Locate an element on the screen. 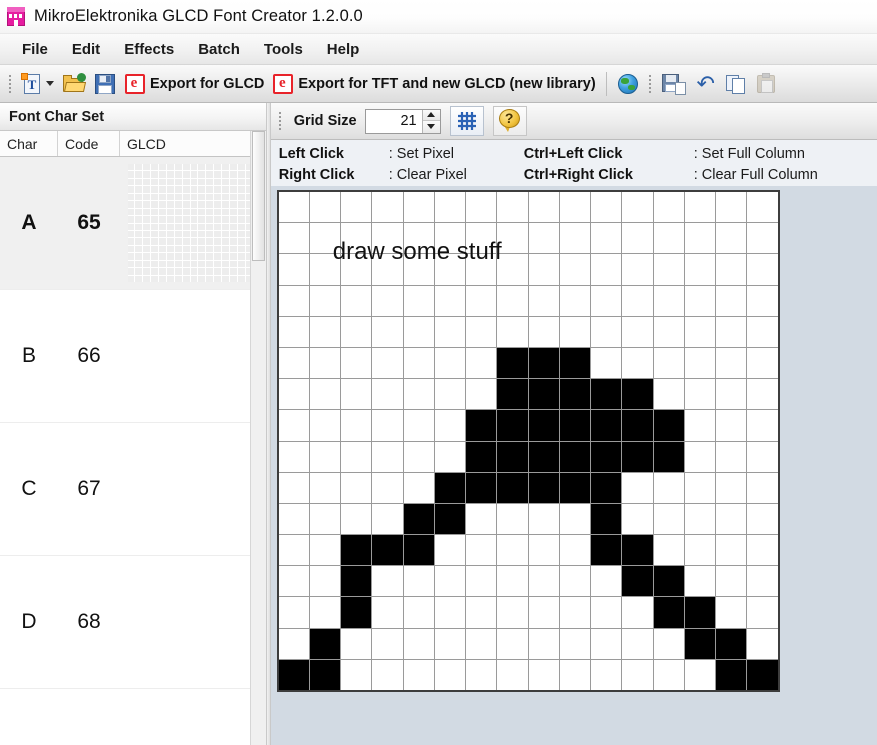 Image resolution: width=877 pixels, height=745 pixels. cell-glcd-preview is located at coordinates (190, 622).